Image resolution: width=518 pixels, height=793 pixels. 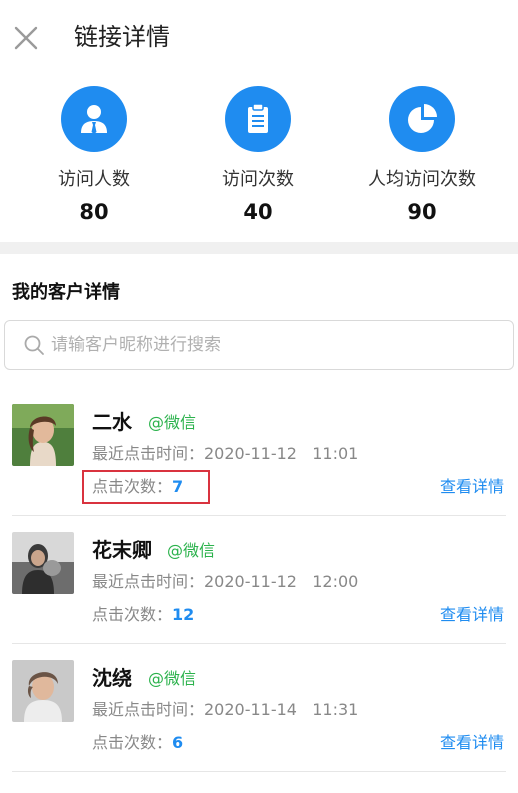 I want to click on last-click-time: 最近点击时间：2020-11-12 12:00, so click(x=225, y=581).